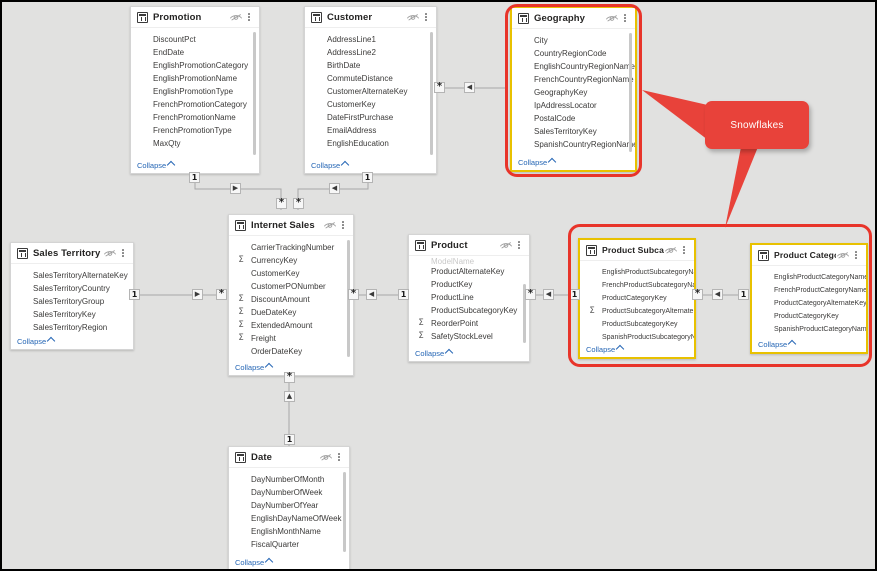 The width and height of the screenshot is (877, 571). Describe the element at coordinates (573, 53) in the screenshot. I see `field-row: CountryRegionCode` at that location.